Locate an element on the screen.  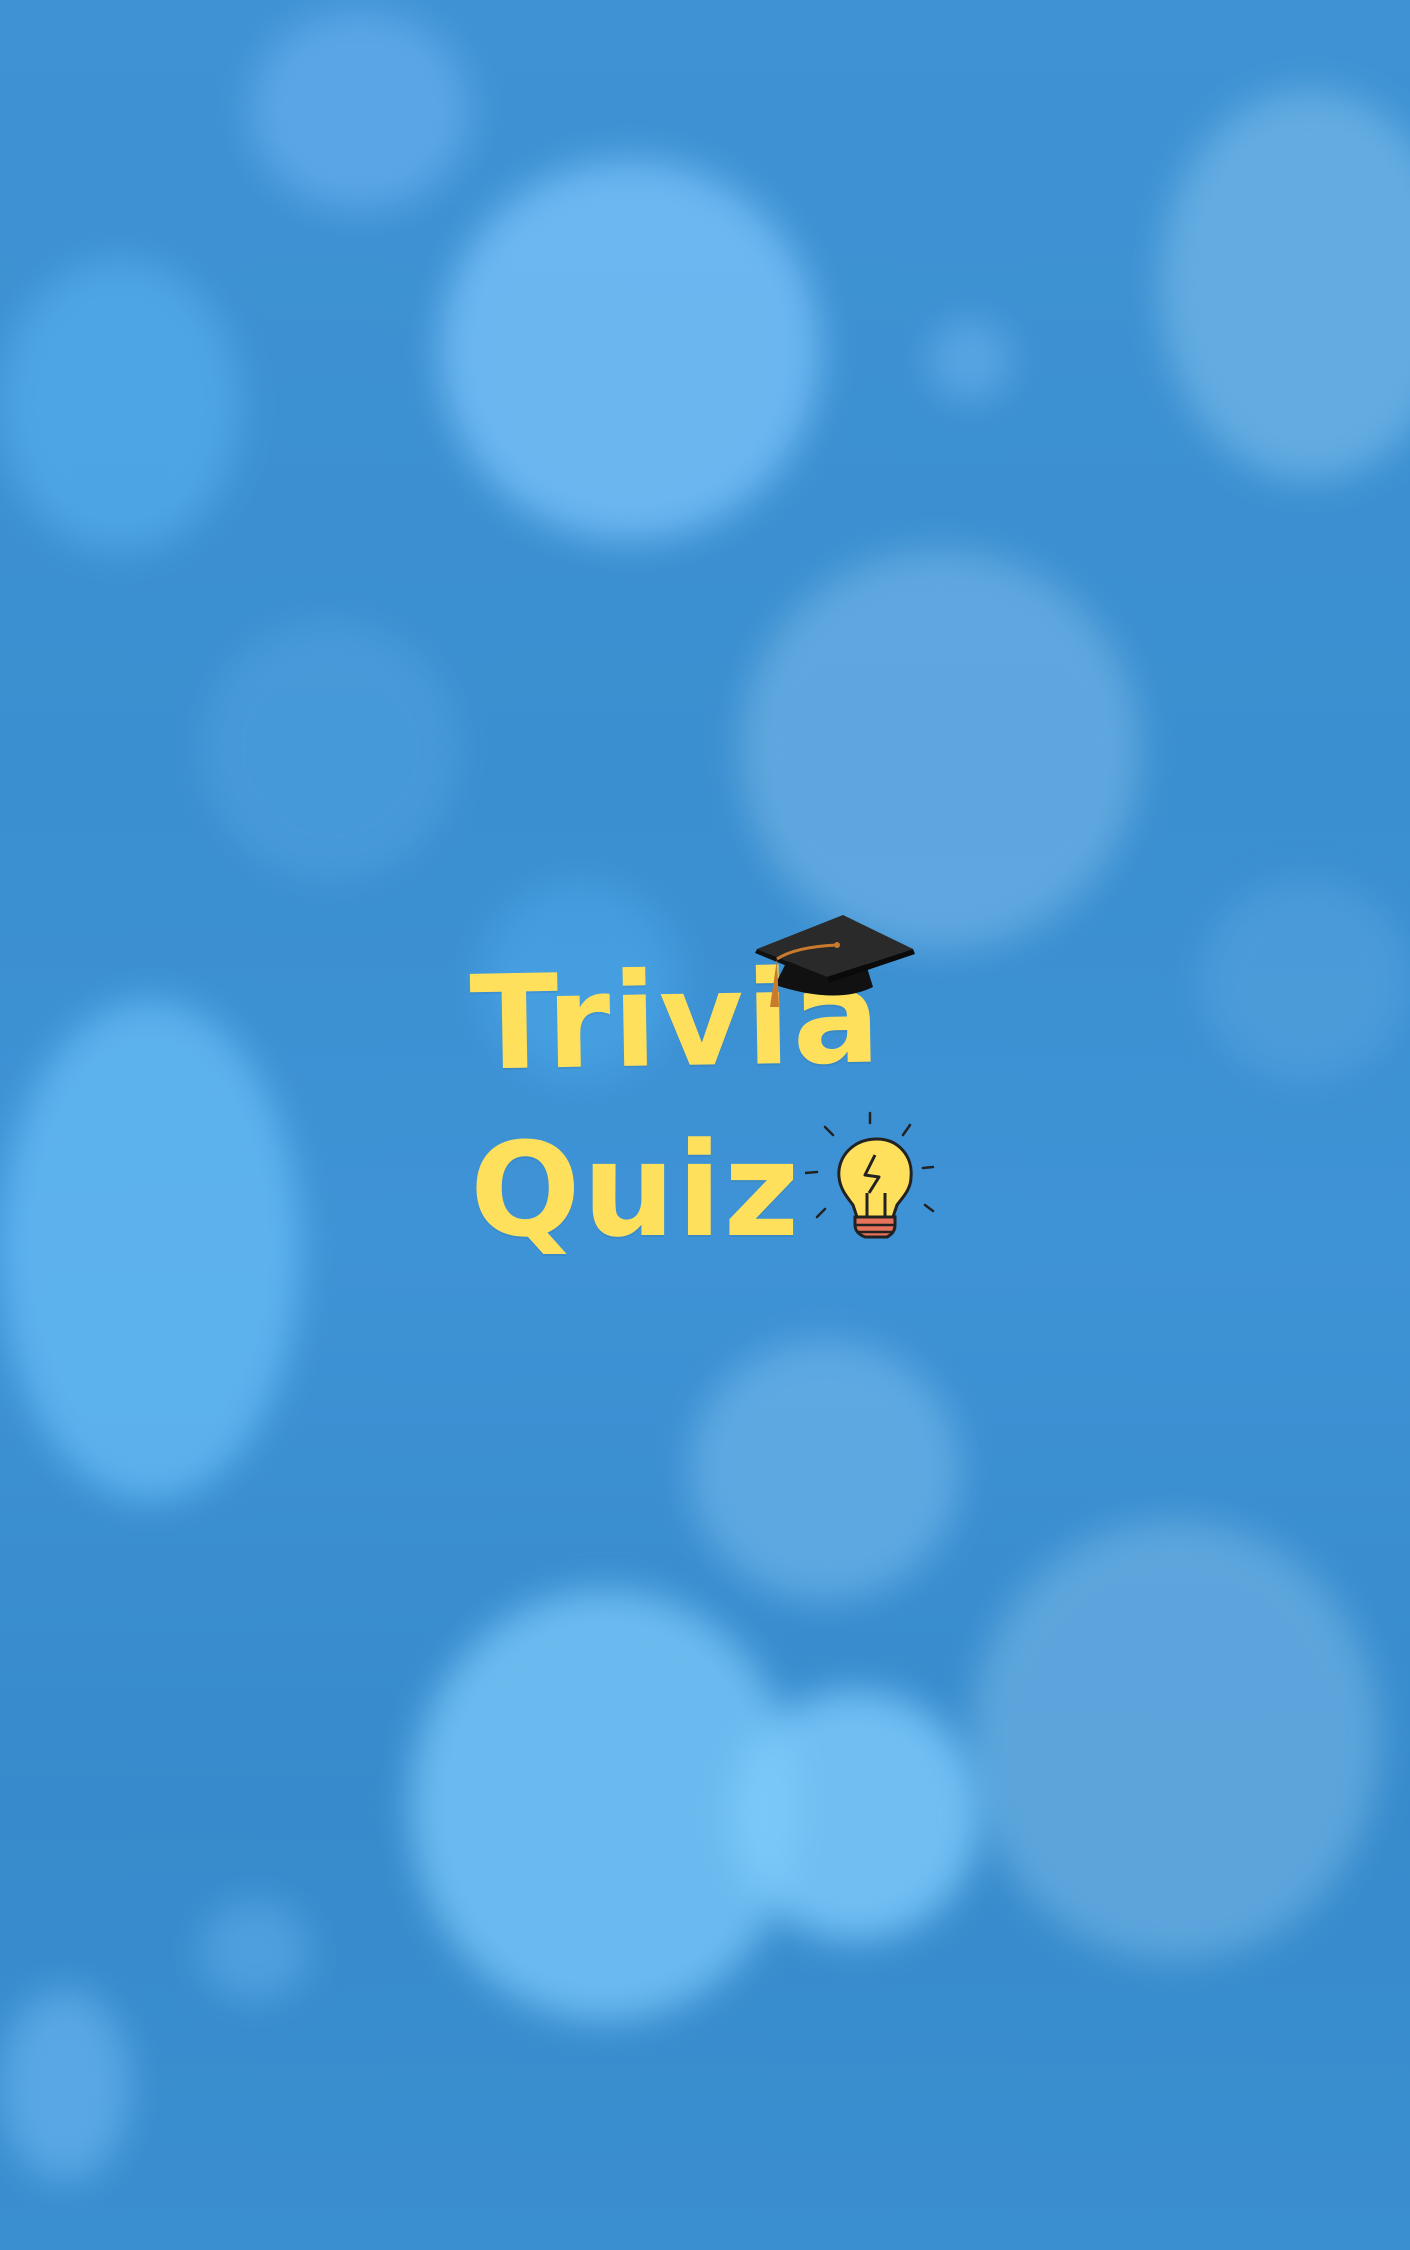
lightbulb-icon is located at coordinates (870, 1175).